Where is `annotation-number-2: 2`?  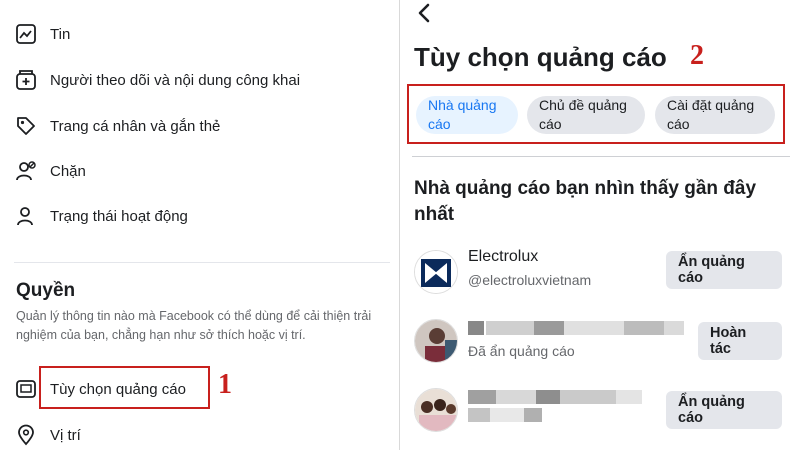
annotation-number-2: 2 is located at coordinates (697, 55).